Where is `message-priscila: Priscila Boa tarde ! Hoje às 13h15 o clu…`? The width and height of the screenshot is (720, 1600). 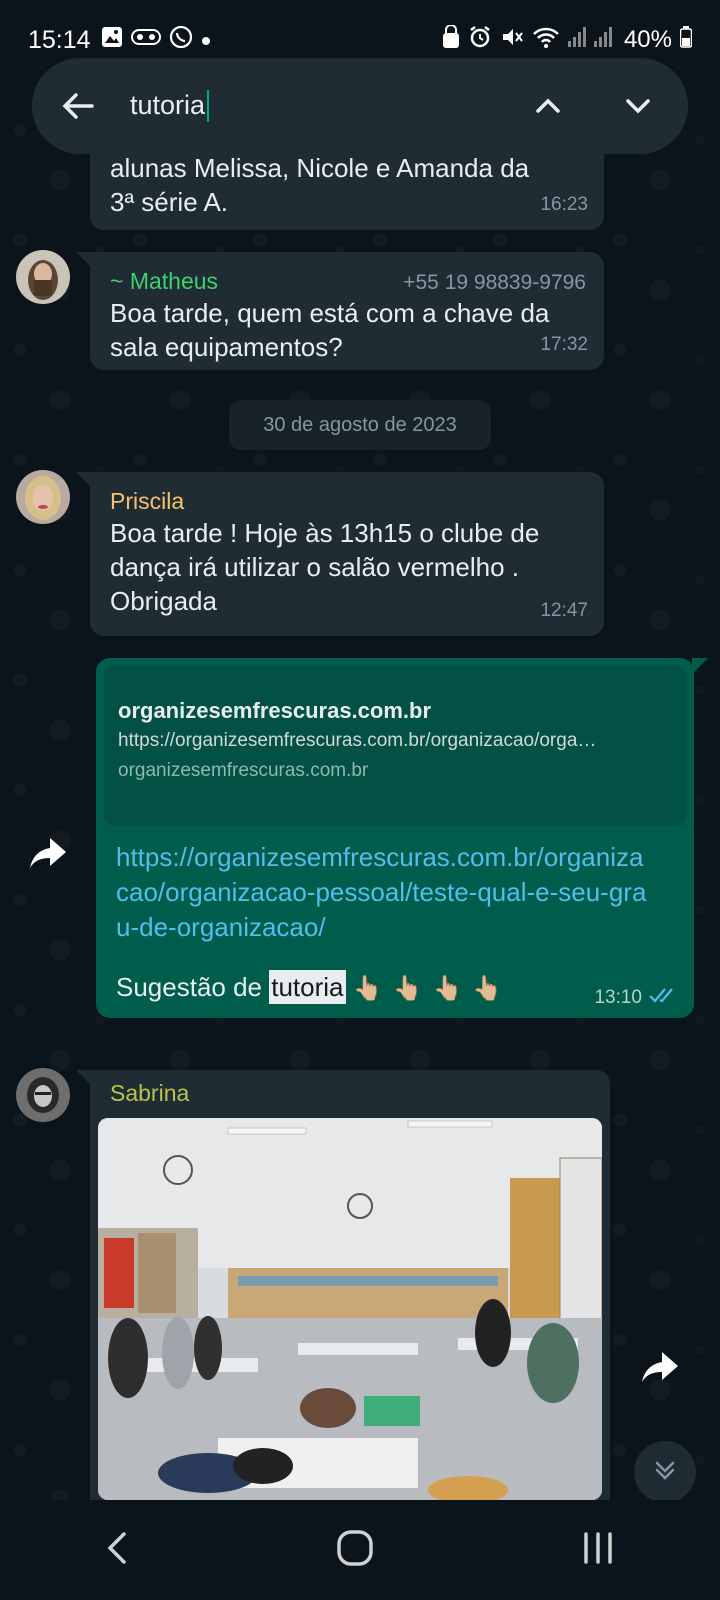
message-priscila: Priscila Boa tarde ! Hoje às 13h15 o clu… is located at coordinates (340, 554).